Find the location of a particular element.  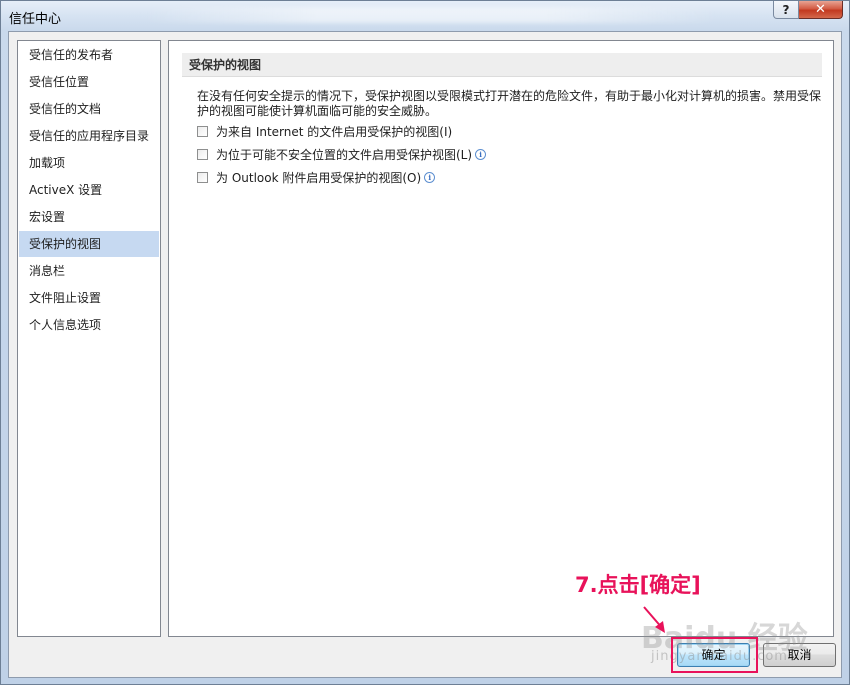

option-internet-files: 为来自 Internet 的文件启用受保护的视图(I) is located at coordinates (324, 131).